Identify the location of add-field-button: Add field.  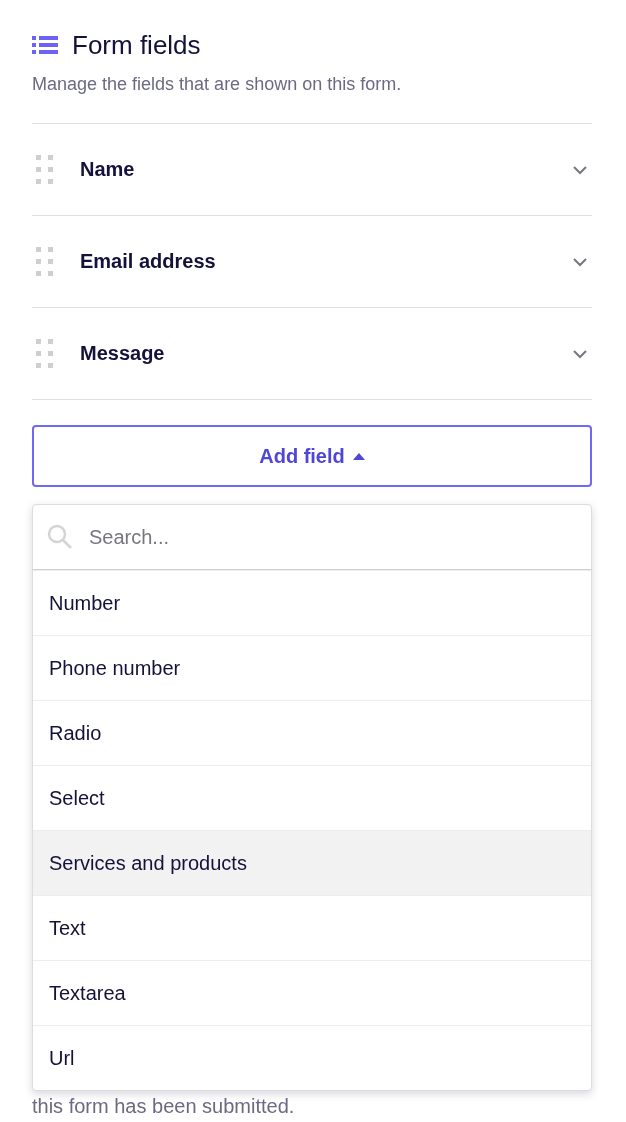
(312, 456).